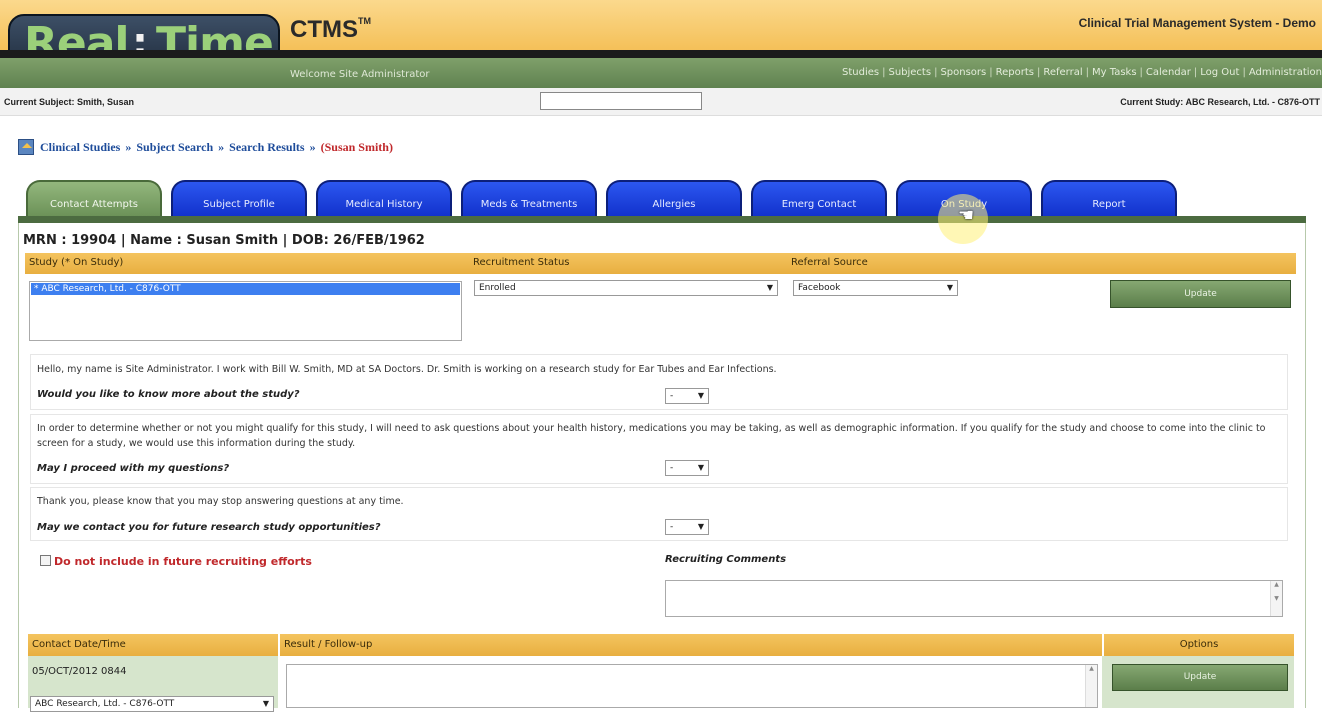 Image resolution: width=1322 pixels, height=712 pixels. I want to click on referral-source-select: Facebook ▼, so click(875, 288).